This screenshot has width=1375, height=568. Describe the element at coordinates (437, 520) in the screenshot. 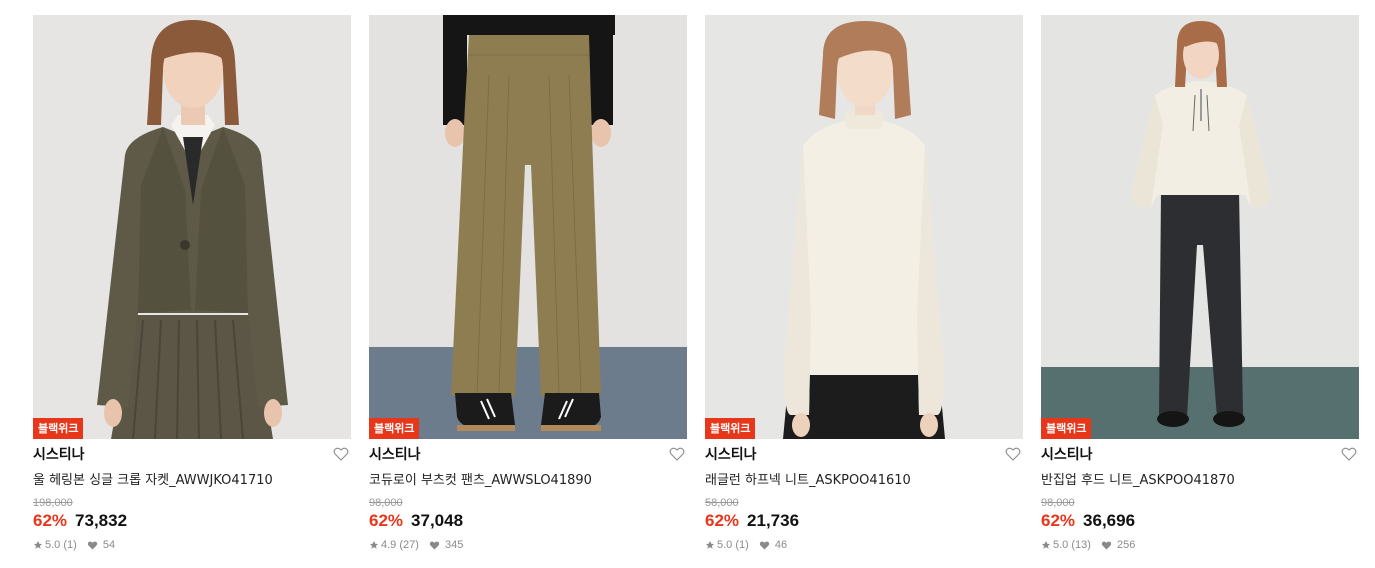

I see `sale-price: 37,048` at that location.